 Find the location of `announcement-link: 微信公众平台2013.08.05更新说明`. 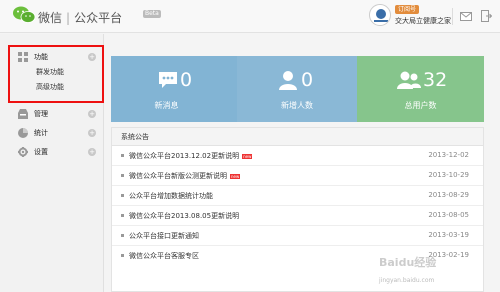

announcement-link: 微信公众平台2013.08.05更新说明 is located at coordinates (184, 216).